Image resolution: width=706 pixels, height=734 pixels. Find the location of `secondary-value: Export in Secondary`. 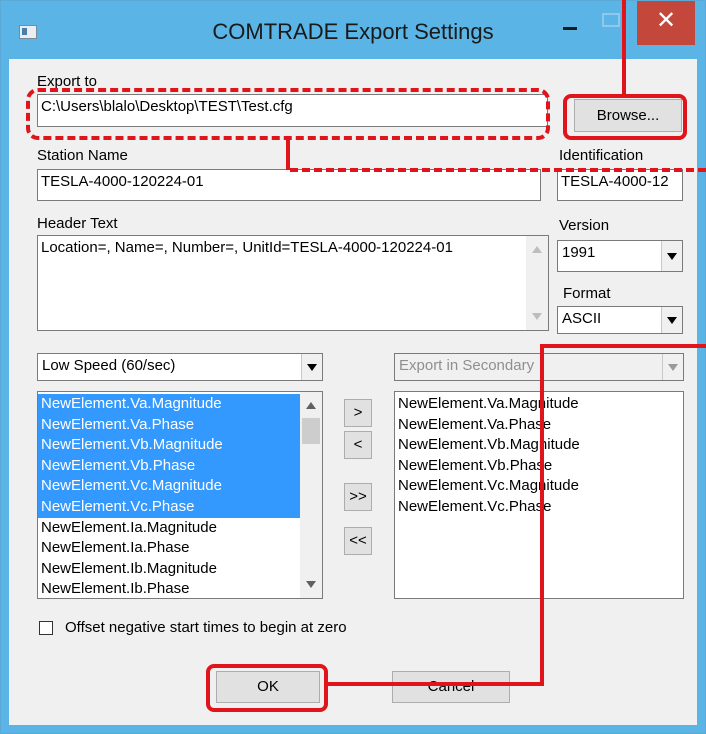

secondary-value: Export in Secondary is located at coordinates (467, 365).